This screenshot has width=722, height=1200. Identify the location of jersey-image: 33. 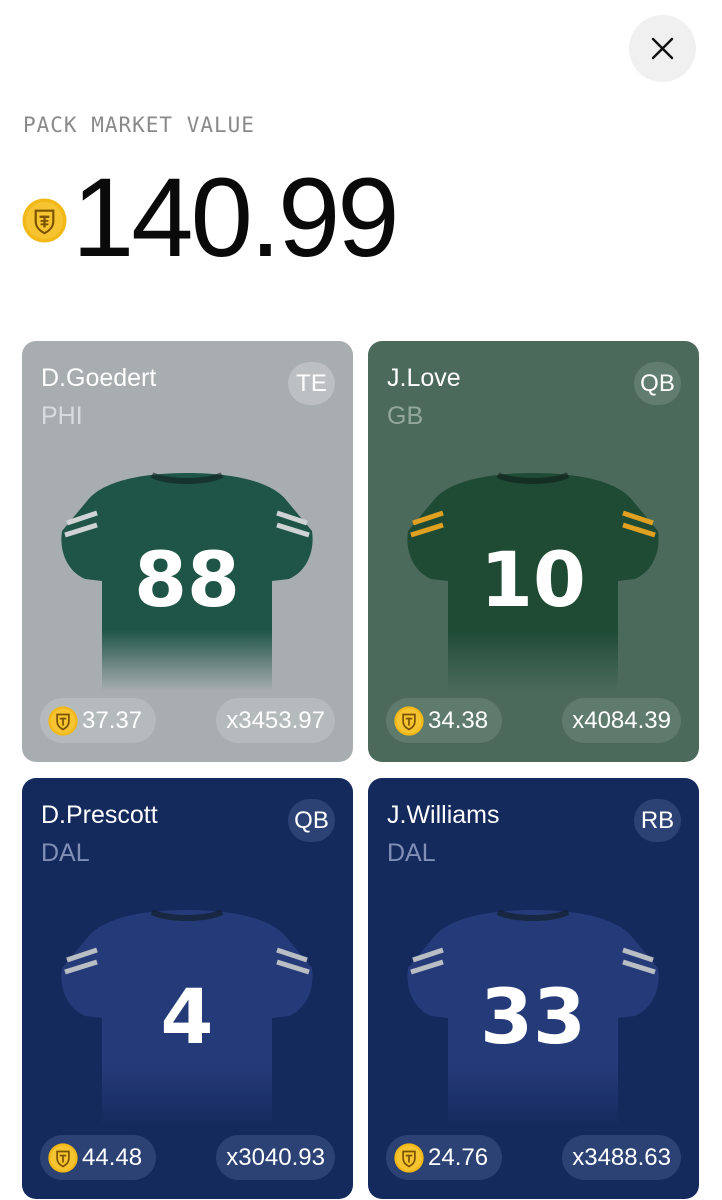
(533, 1013).